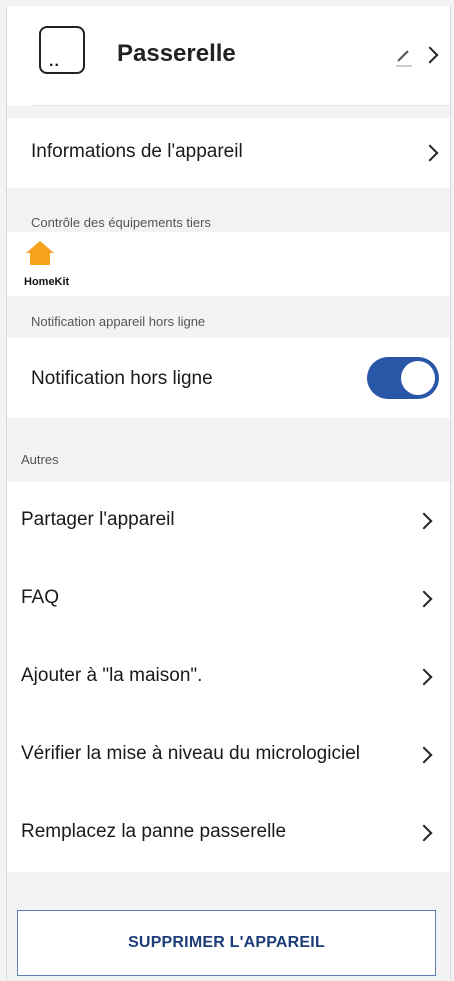 The width and height of the screenshot is (454, 981). I want to click on device-info-row: Informations de l'appareil, so click(228, 153).